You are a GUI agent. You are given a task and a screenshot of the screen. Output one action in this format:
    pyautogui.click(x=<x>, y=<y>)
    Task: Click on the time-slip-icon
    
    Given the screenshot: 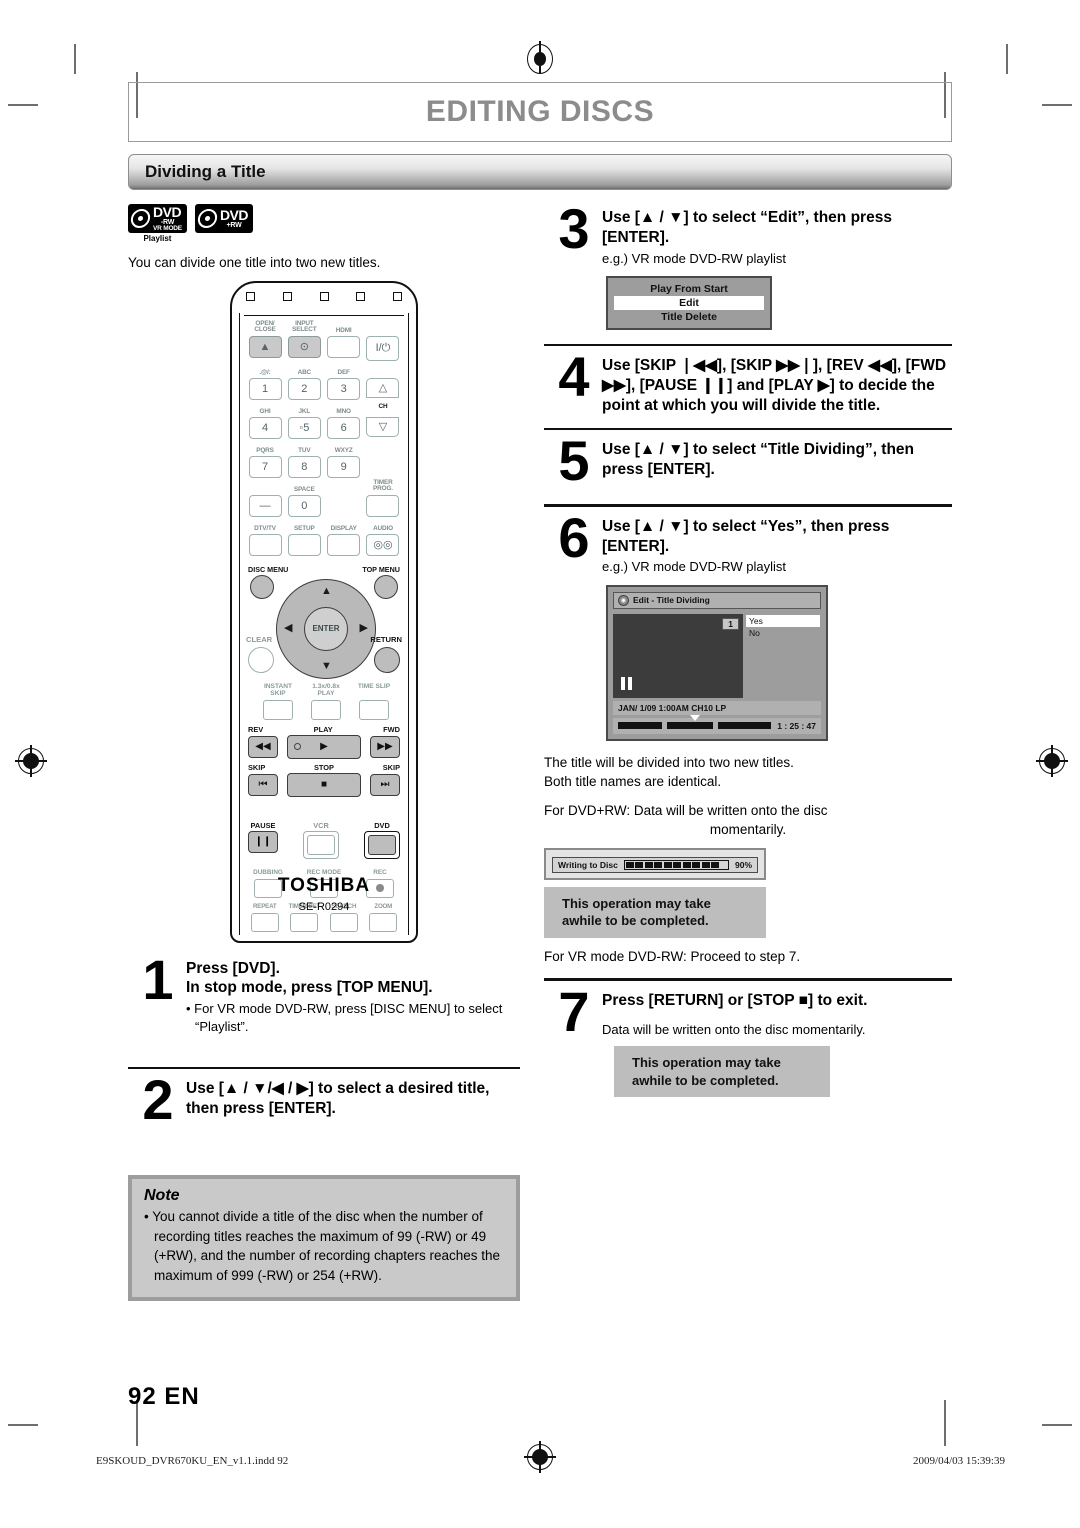 What is the action you would take?
    pyautogui.click(x=374, y=709)
    